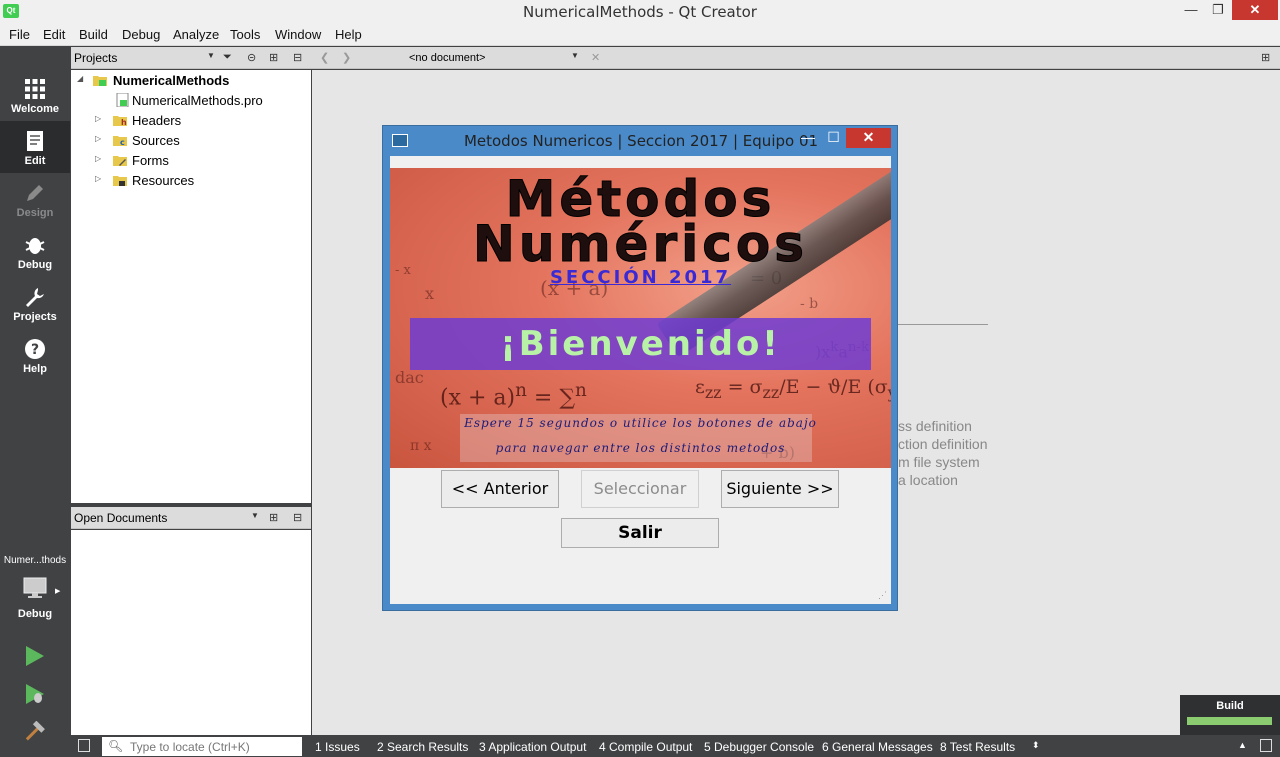 The width and height of the screenshot is (1280, 757). What do you see at coordinates (1191, 10) in the screenshot?
I see `minimize-button: —` at bounding box center [1191, 10].